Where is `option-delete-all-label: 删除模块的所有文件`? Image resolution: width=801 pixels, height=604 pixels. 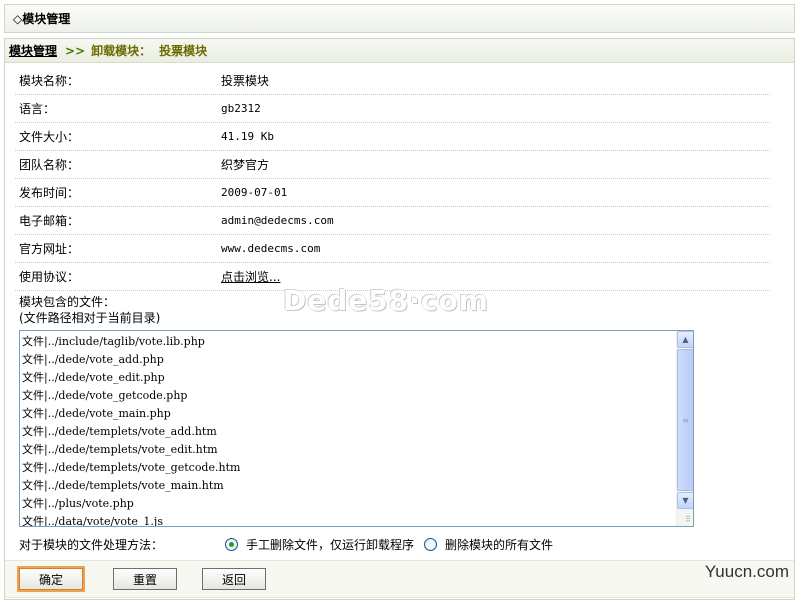 option-delete-all-label: 删除模块的所有文件 is located at coordinates (499, 544).